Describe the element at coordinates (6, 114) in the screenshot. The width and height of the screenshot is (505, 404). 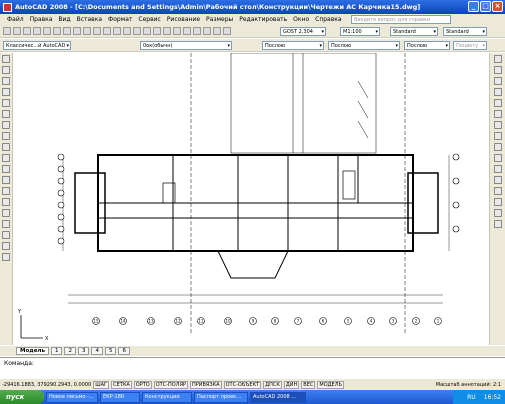
I see `arc-icon` at that location.